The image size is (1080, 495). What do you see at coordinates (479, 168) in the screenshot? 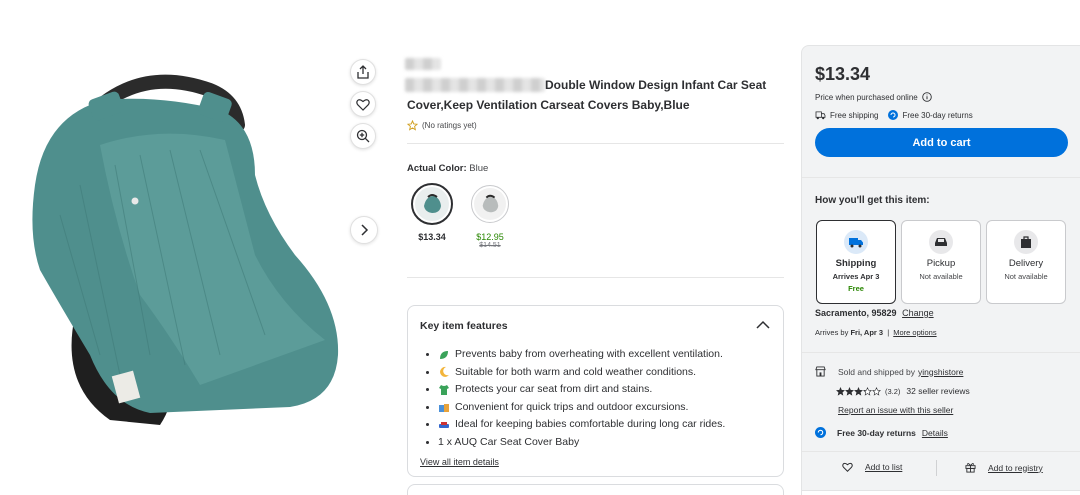
I see `color-value: Blue` at bounding box center [479, 168].